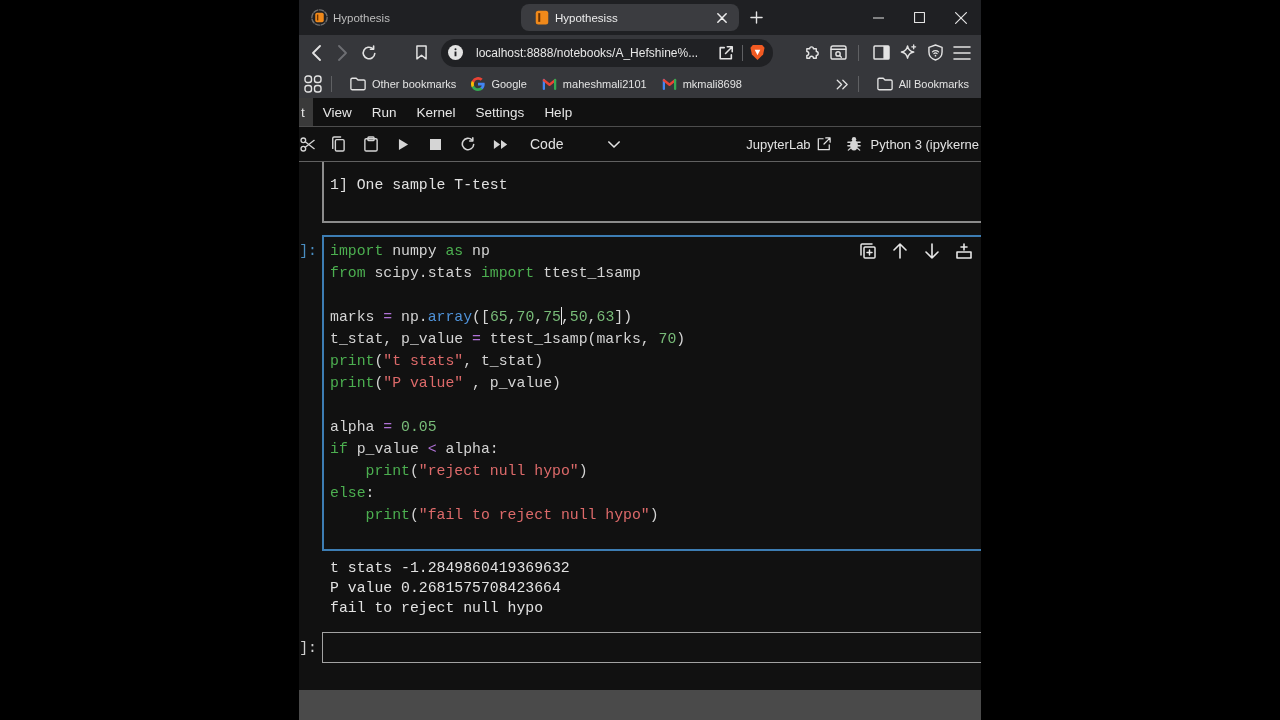 Image resolution: width=1280 pixels, height=720 pixels. I want to click on code-line: print("t stats", t_stat), so click(437, 361).